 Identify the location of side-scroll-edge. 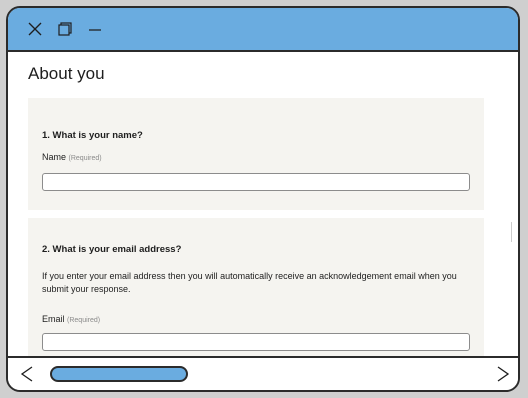
(514, 232).